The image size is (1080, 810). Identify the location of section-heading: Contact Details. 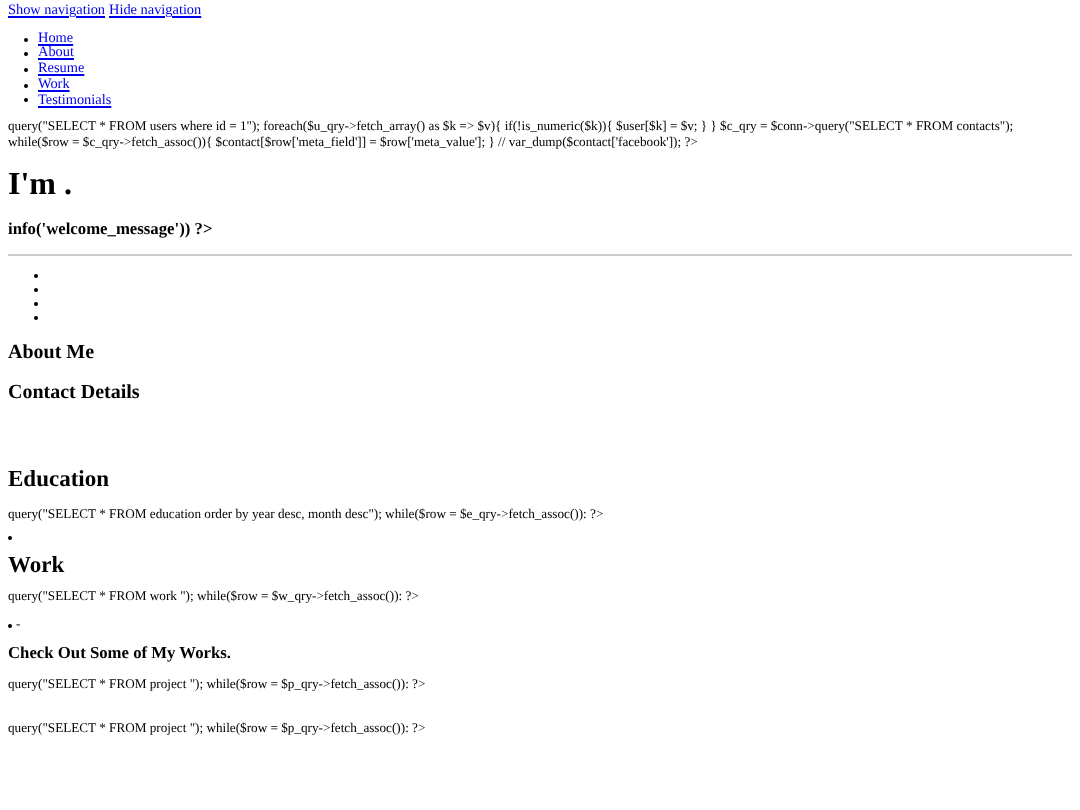
(75, 393).